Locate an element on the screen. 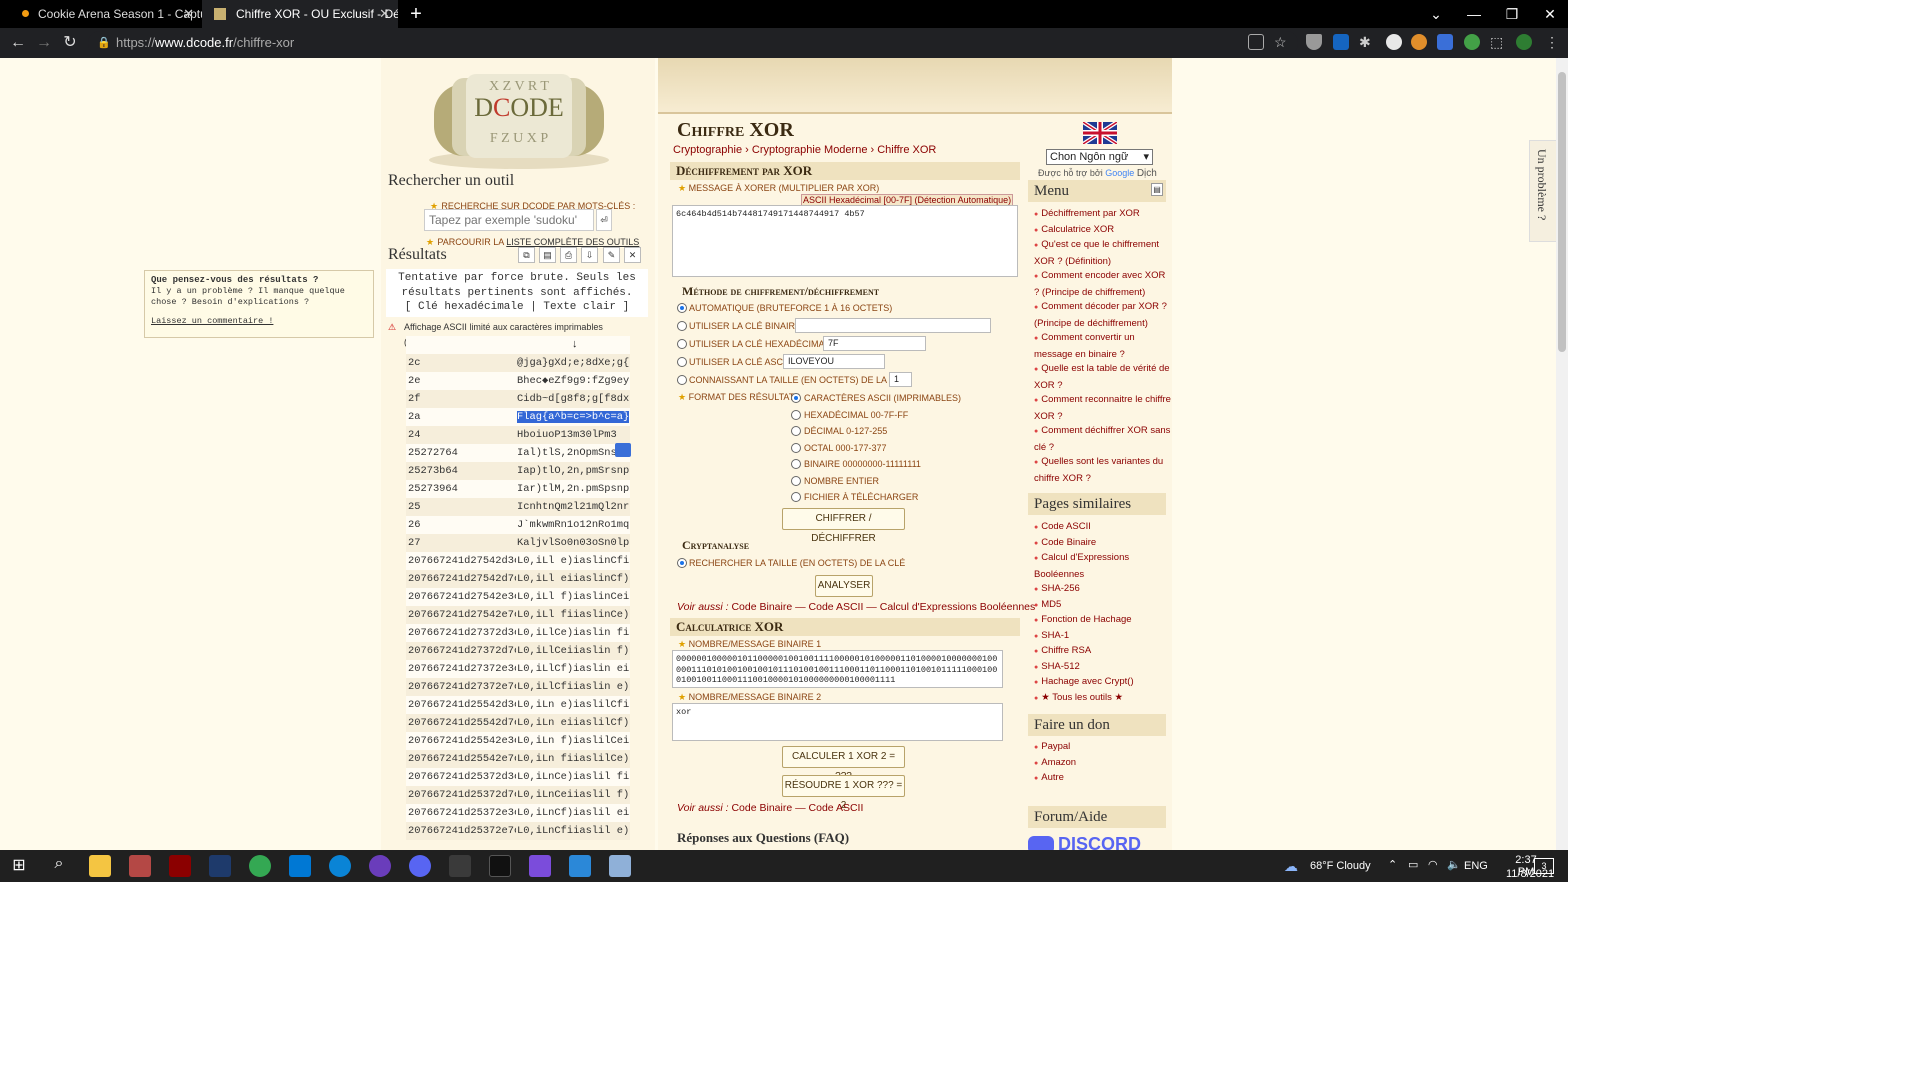 This screenshot has width=1920, height=1080. gear-extension-icon: ✱ is located at coordinates (1367, 42).